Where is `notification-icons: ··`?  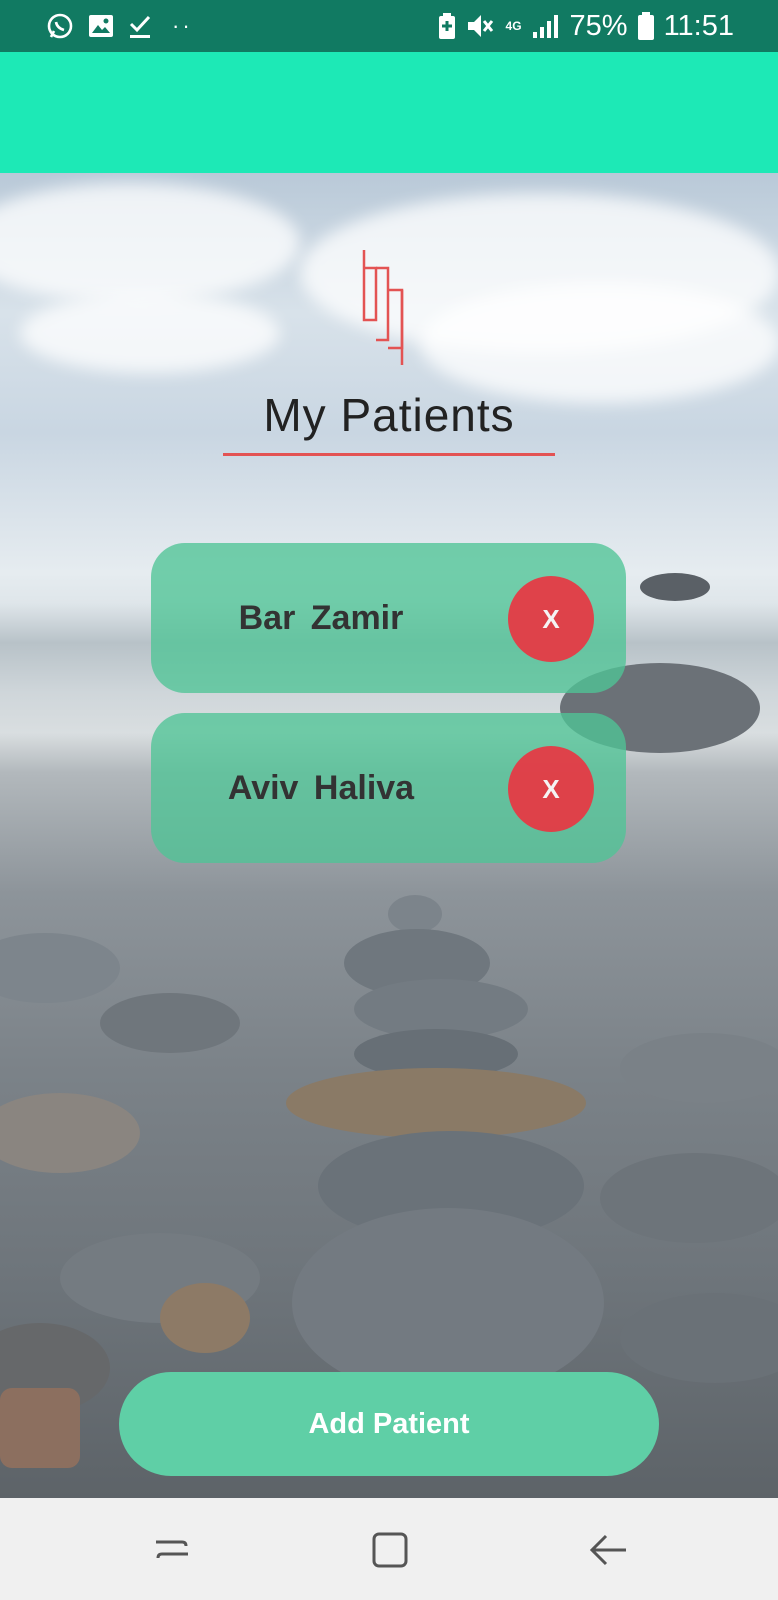 notification-icons: ·· is located at coordinates (119, 26).